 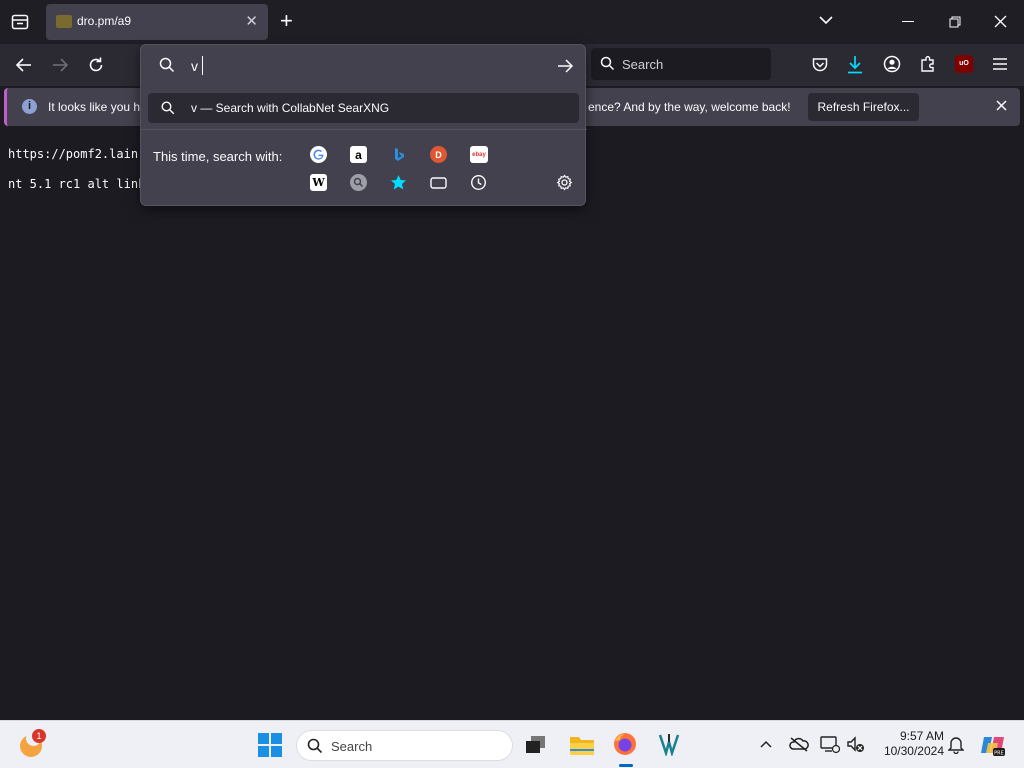 What do you see at coordinates (398, 182) in the screenshot?
I see `bookmarks-star-icon` at bounding box center [398, 182].